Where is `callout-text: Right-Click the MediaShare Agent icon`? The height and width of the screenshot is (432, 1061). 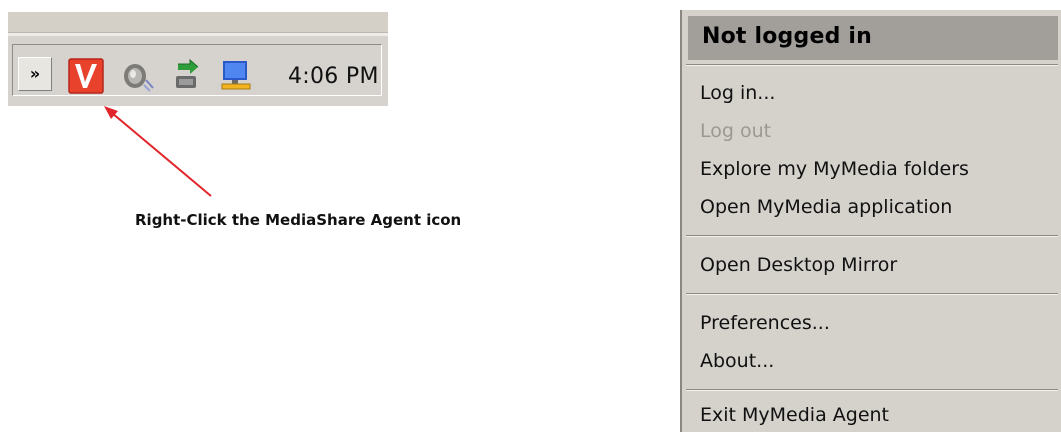
callout-text: Right-Click the MediaShare Agent icon is located at coordinates (298, 220).